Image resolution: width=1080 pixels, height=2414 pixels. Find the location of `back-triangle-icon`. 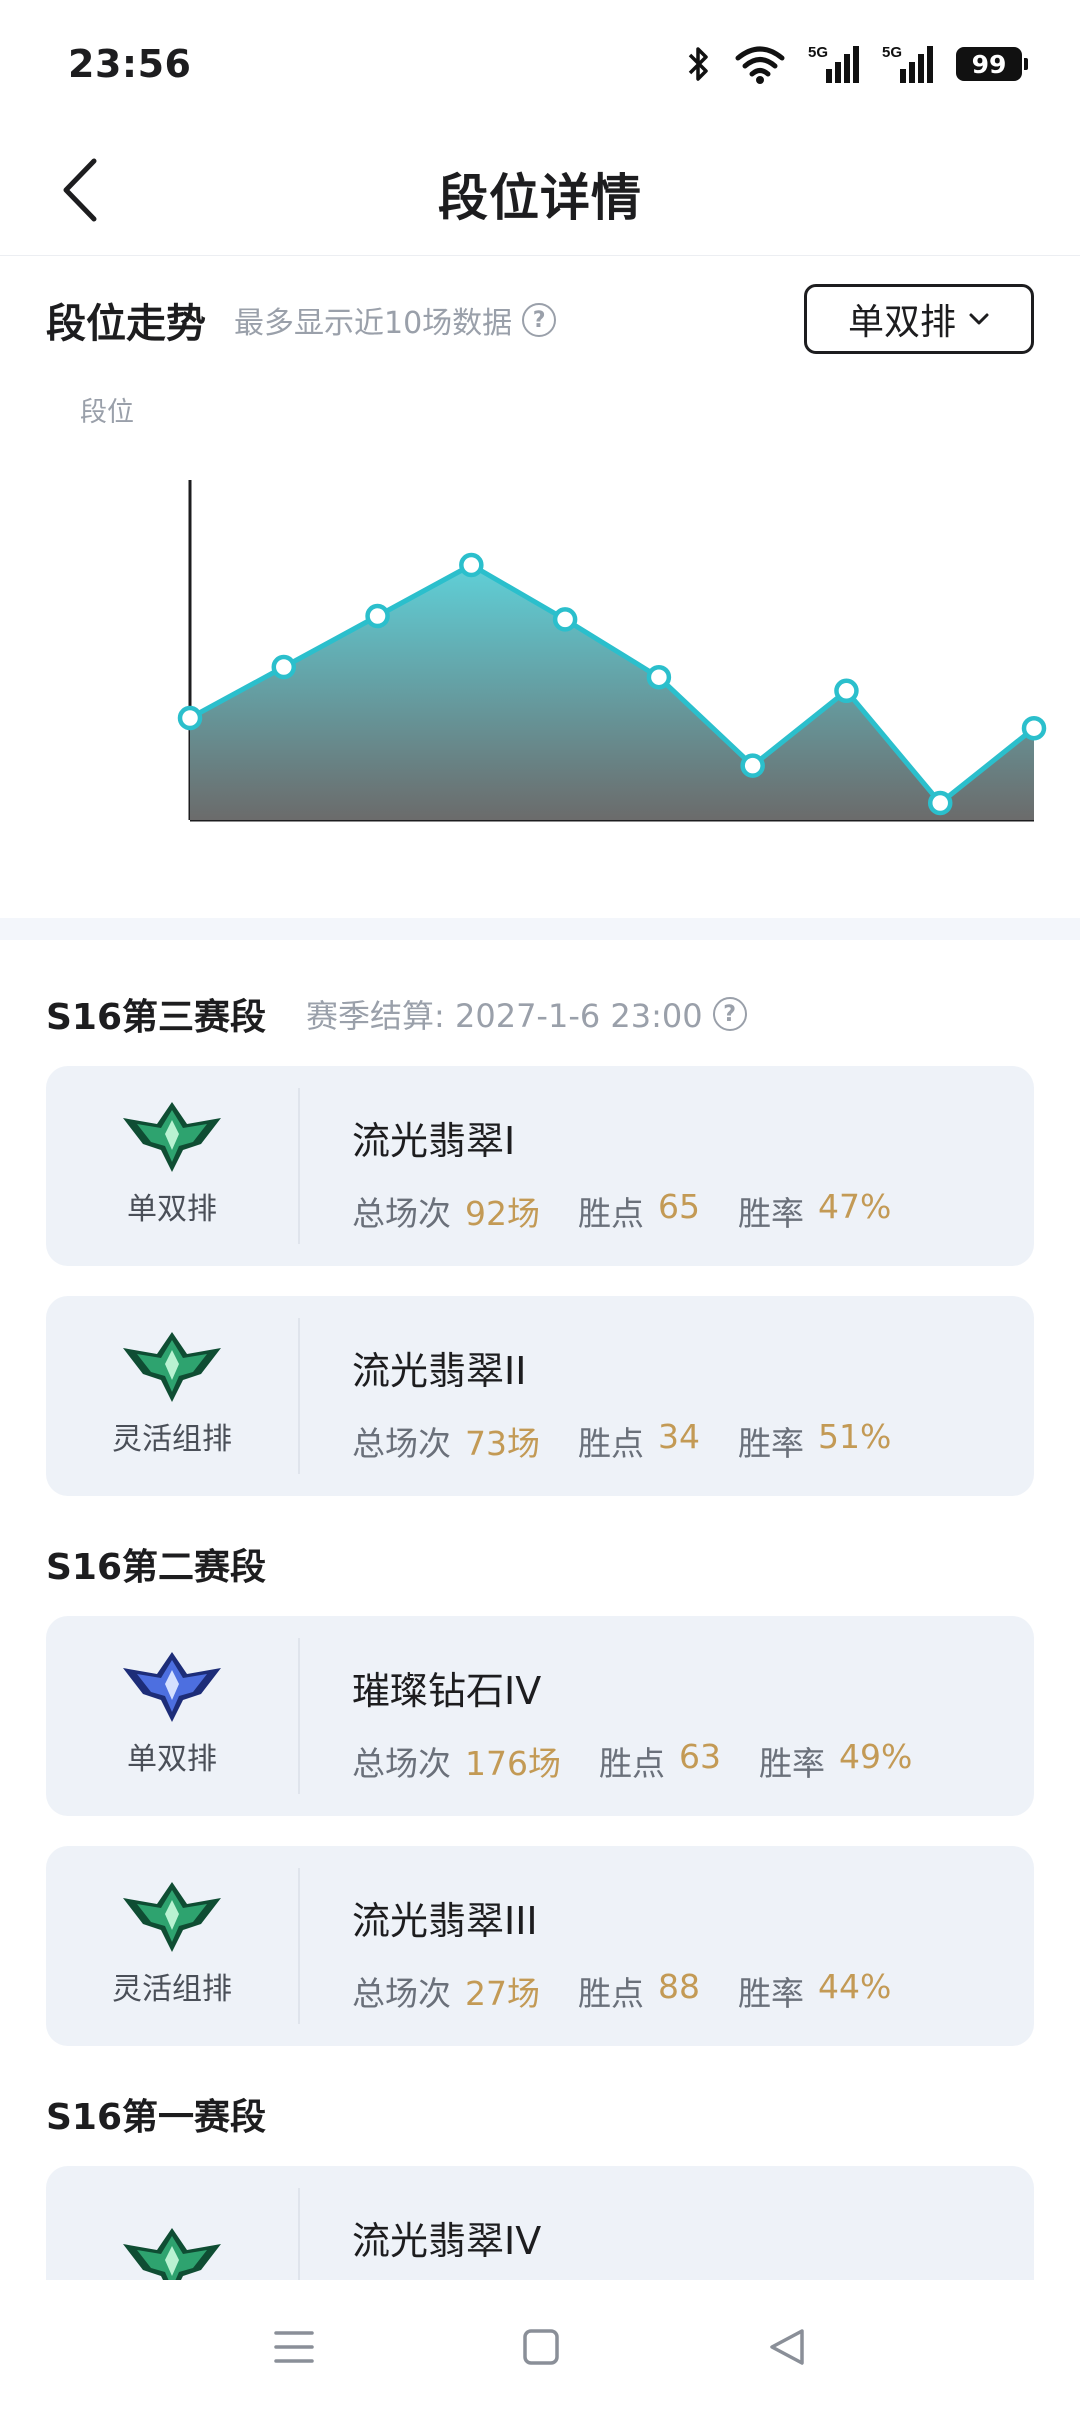

back-triangle-icon is located at coordinates (787, 2347).